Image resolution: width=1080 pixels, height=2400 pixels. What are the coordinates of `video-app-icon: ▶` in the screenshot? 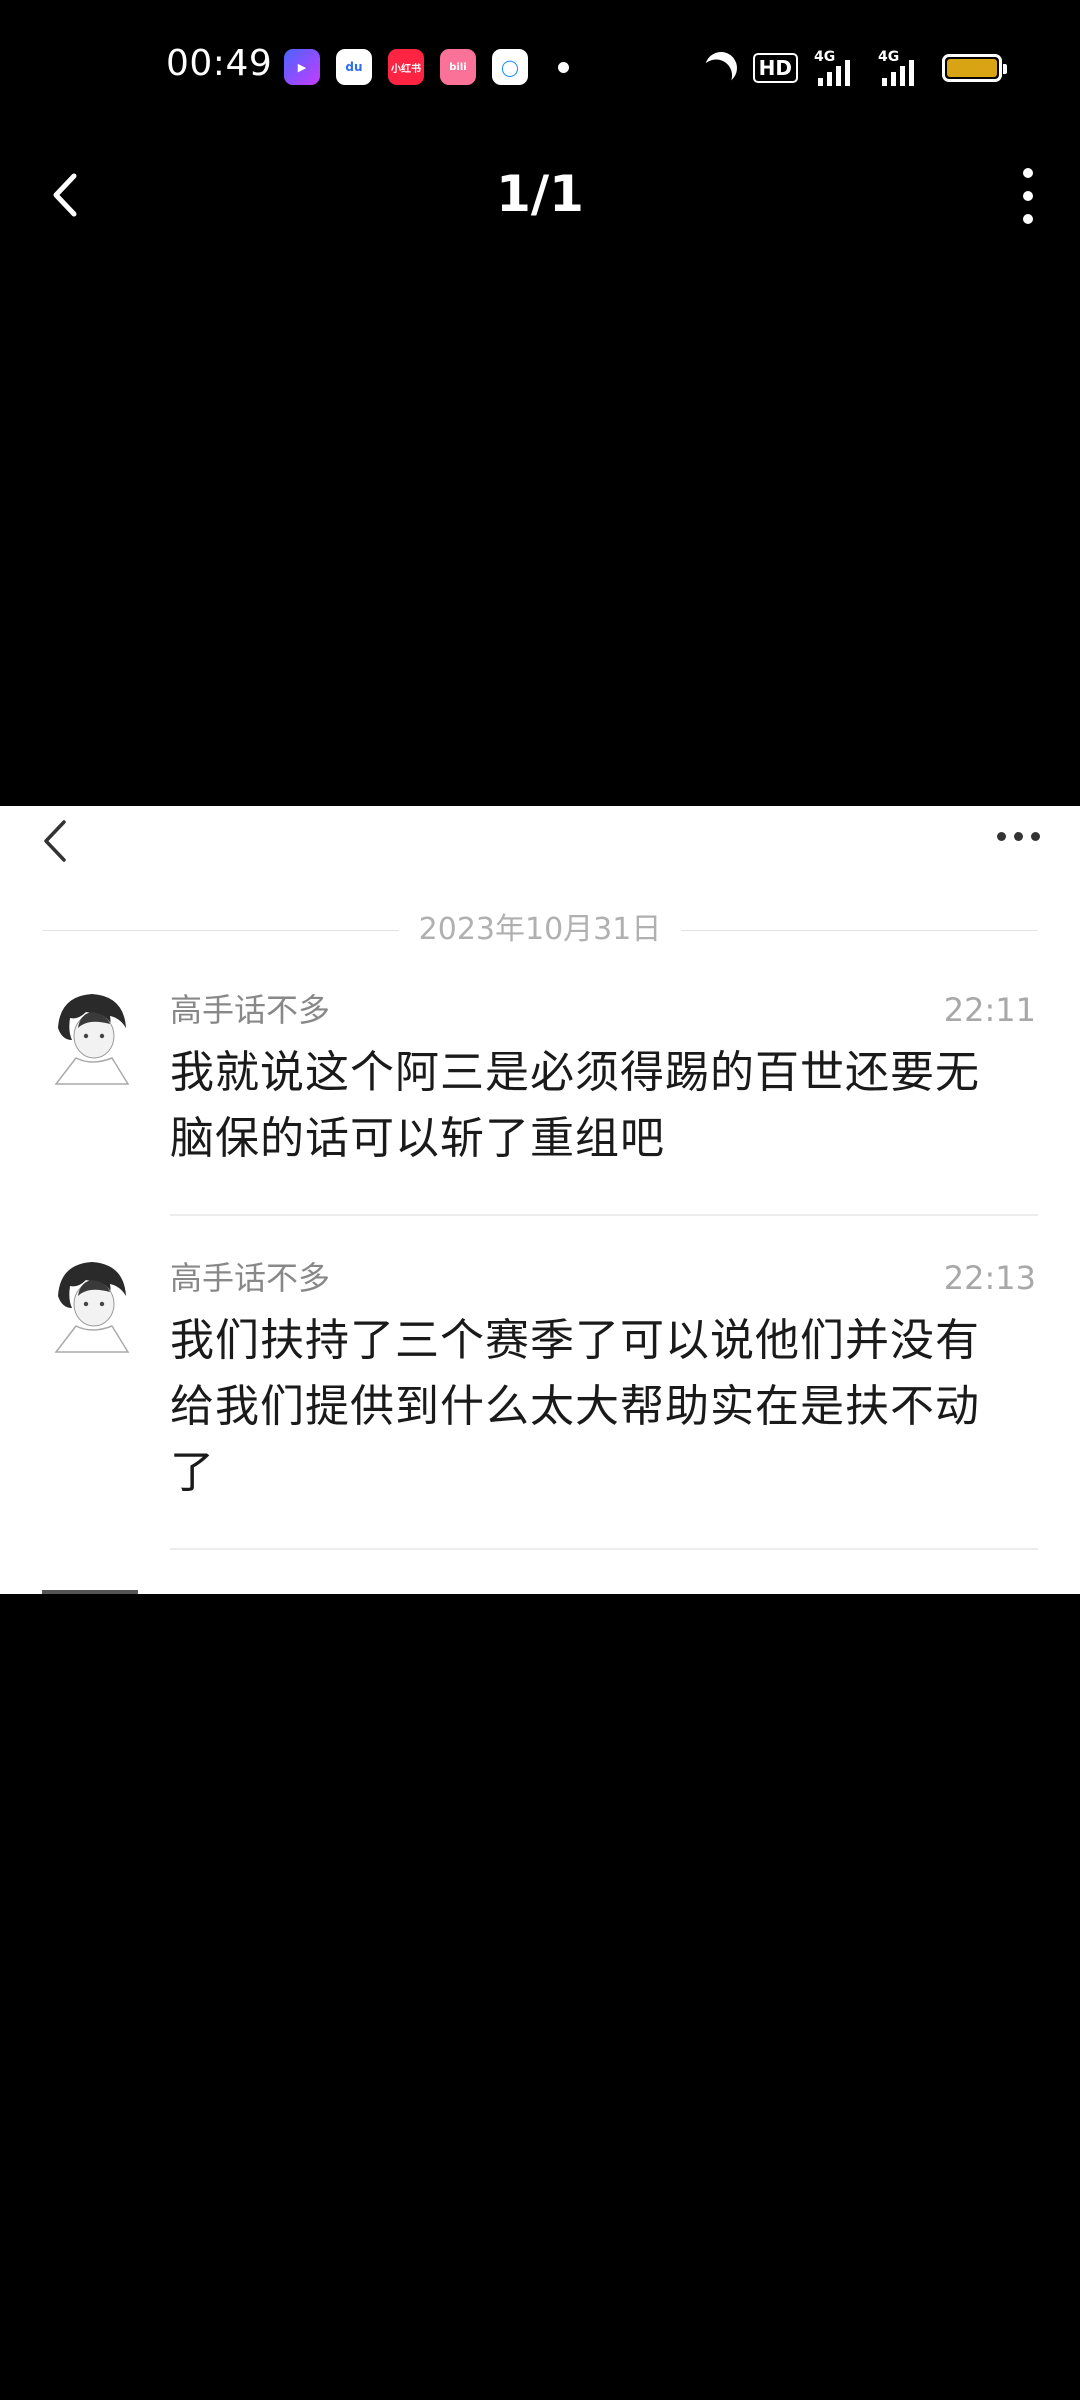 It's located at (302, 67).